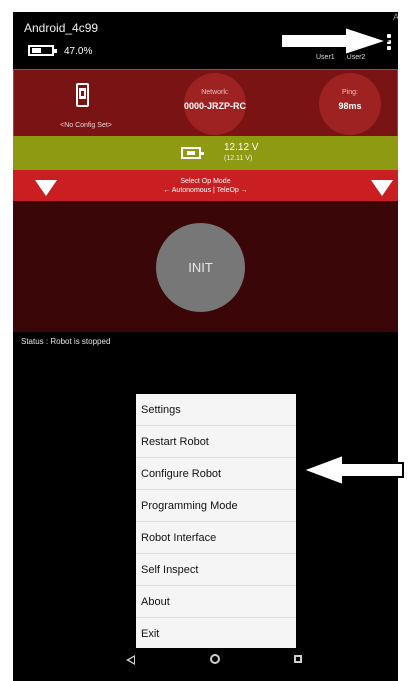  Describe the element at coordinates (238, 158) in the screenshot. I see `voltage-sub: (12.11 V)` at that location.